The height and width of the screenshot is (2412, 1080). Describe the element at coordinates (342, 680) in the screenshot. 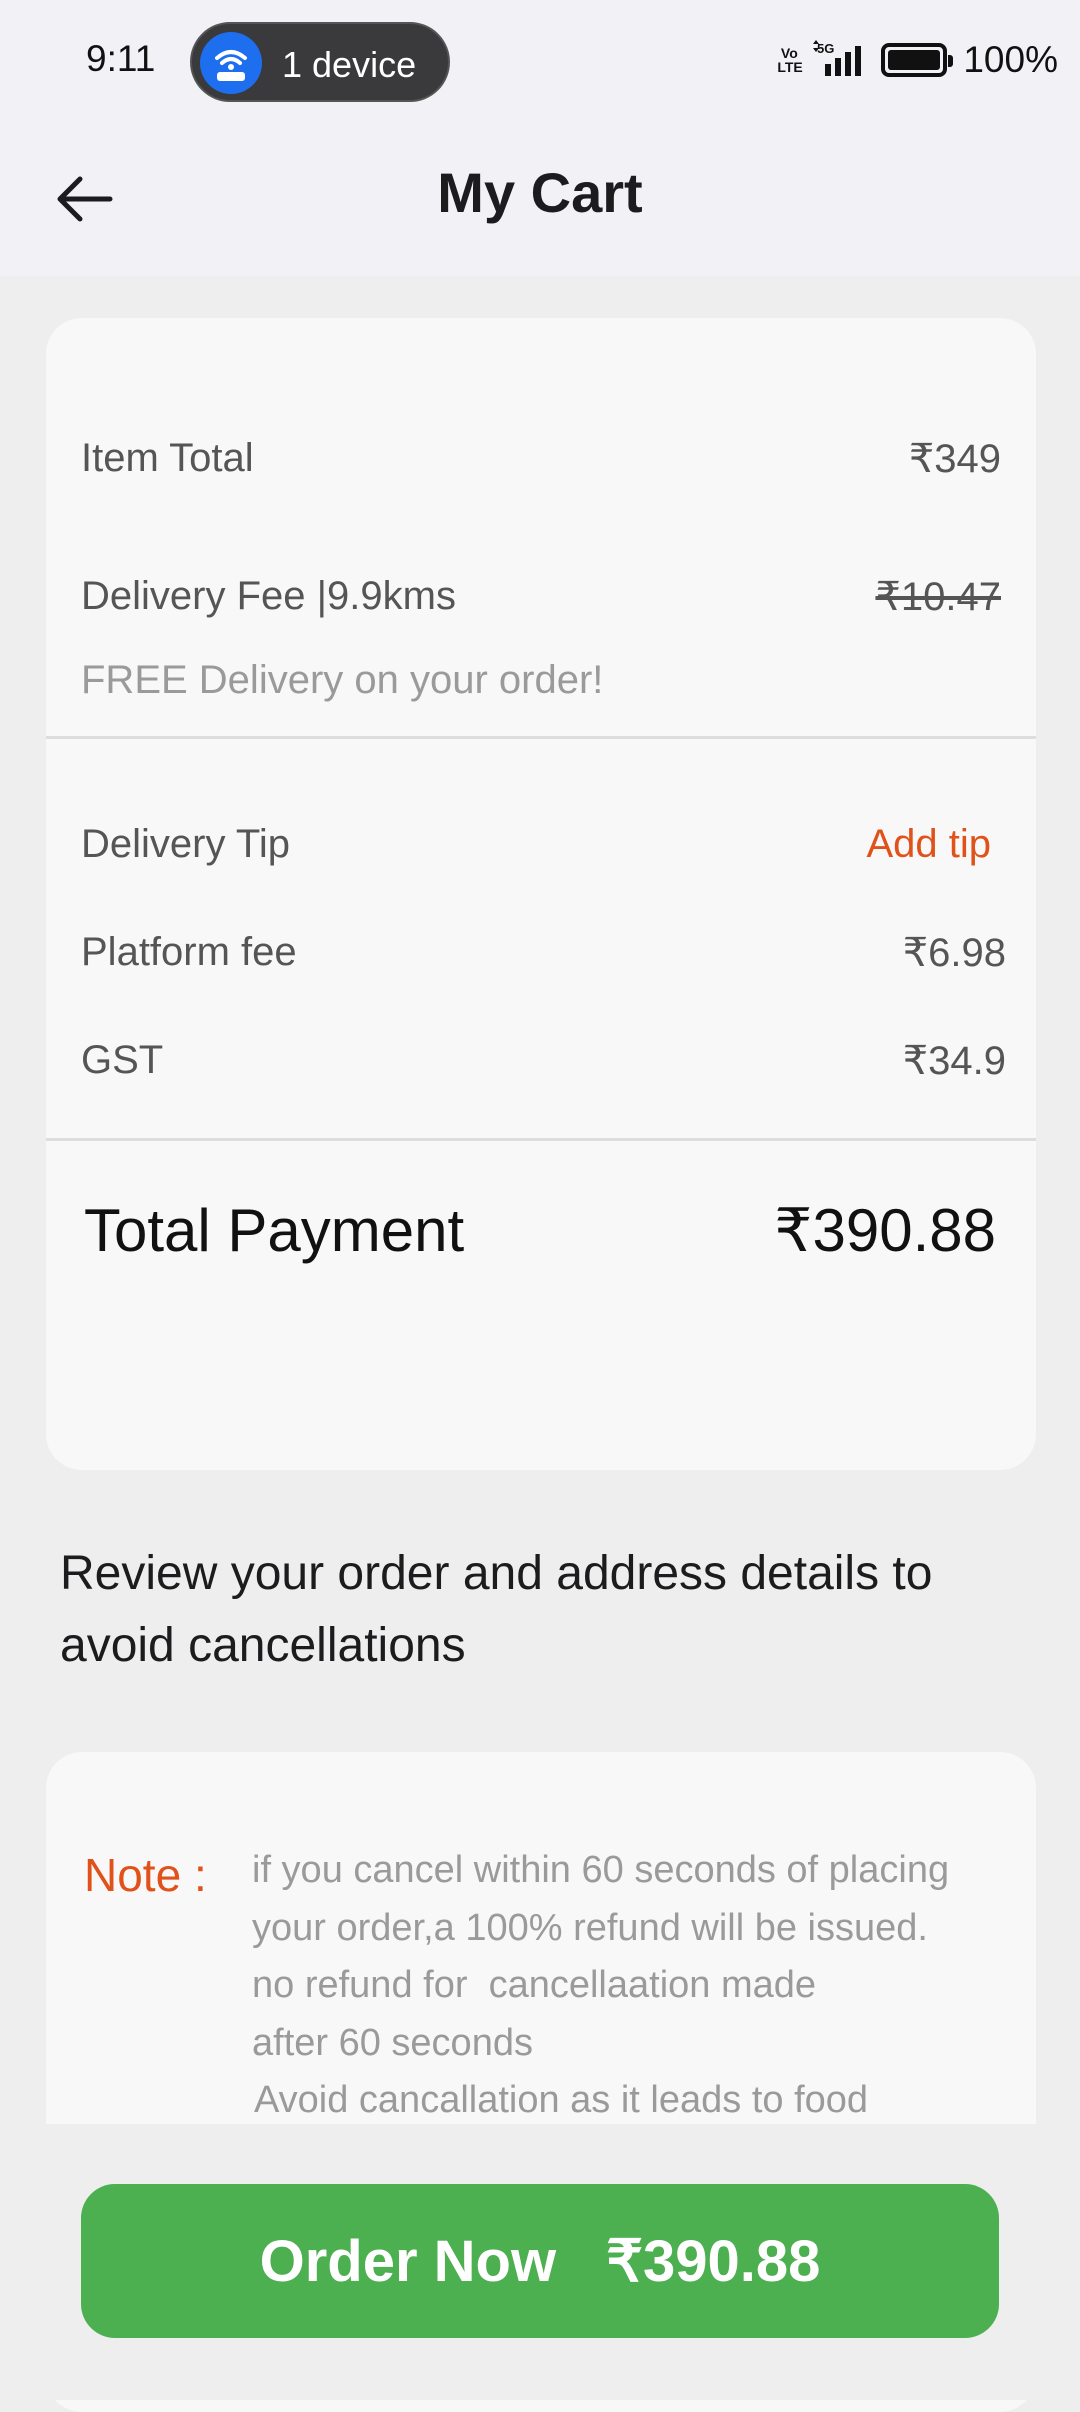

I see `free-delivery-text: FREE Delivery on your order!` at that location.